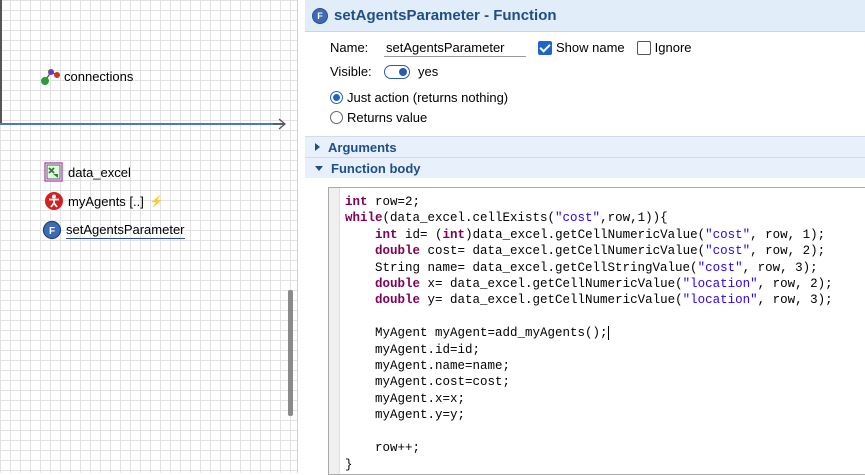  I want to click on expand-arrow-icon, so click(317, 147).